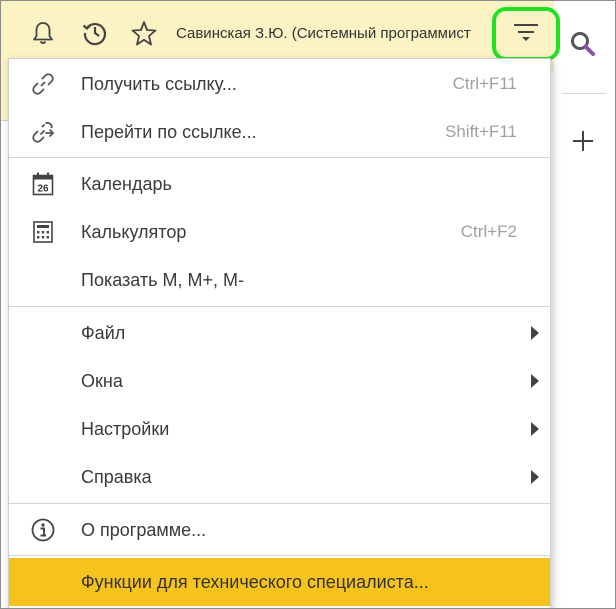  What do you see at coordinates (279, 84) in the screenshot?
I see `menu-item-get-link: Получить ссылку... Ctrl+F11` at bounding box center [279, 84].